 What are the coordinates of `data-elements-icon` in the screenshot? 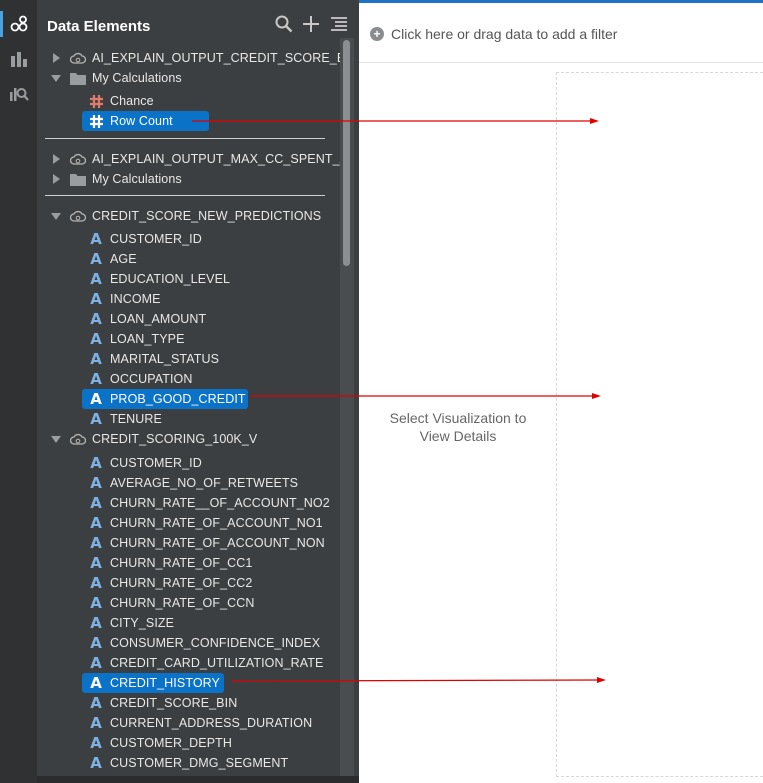 It's located at (18, 24).